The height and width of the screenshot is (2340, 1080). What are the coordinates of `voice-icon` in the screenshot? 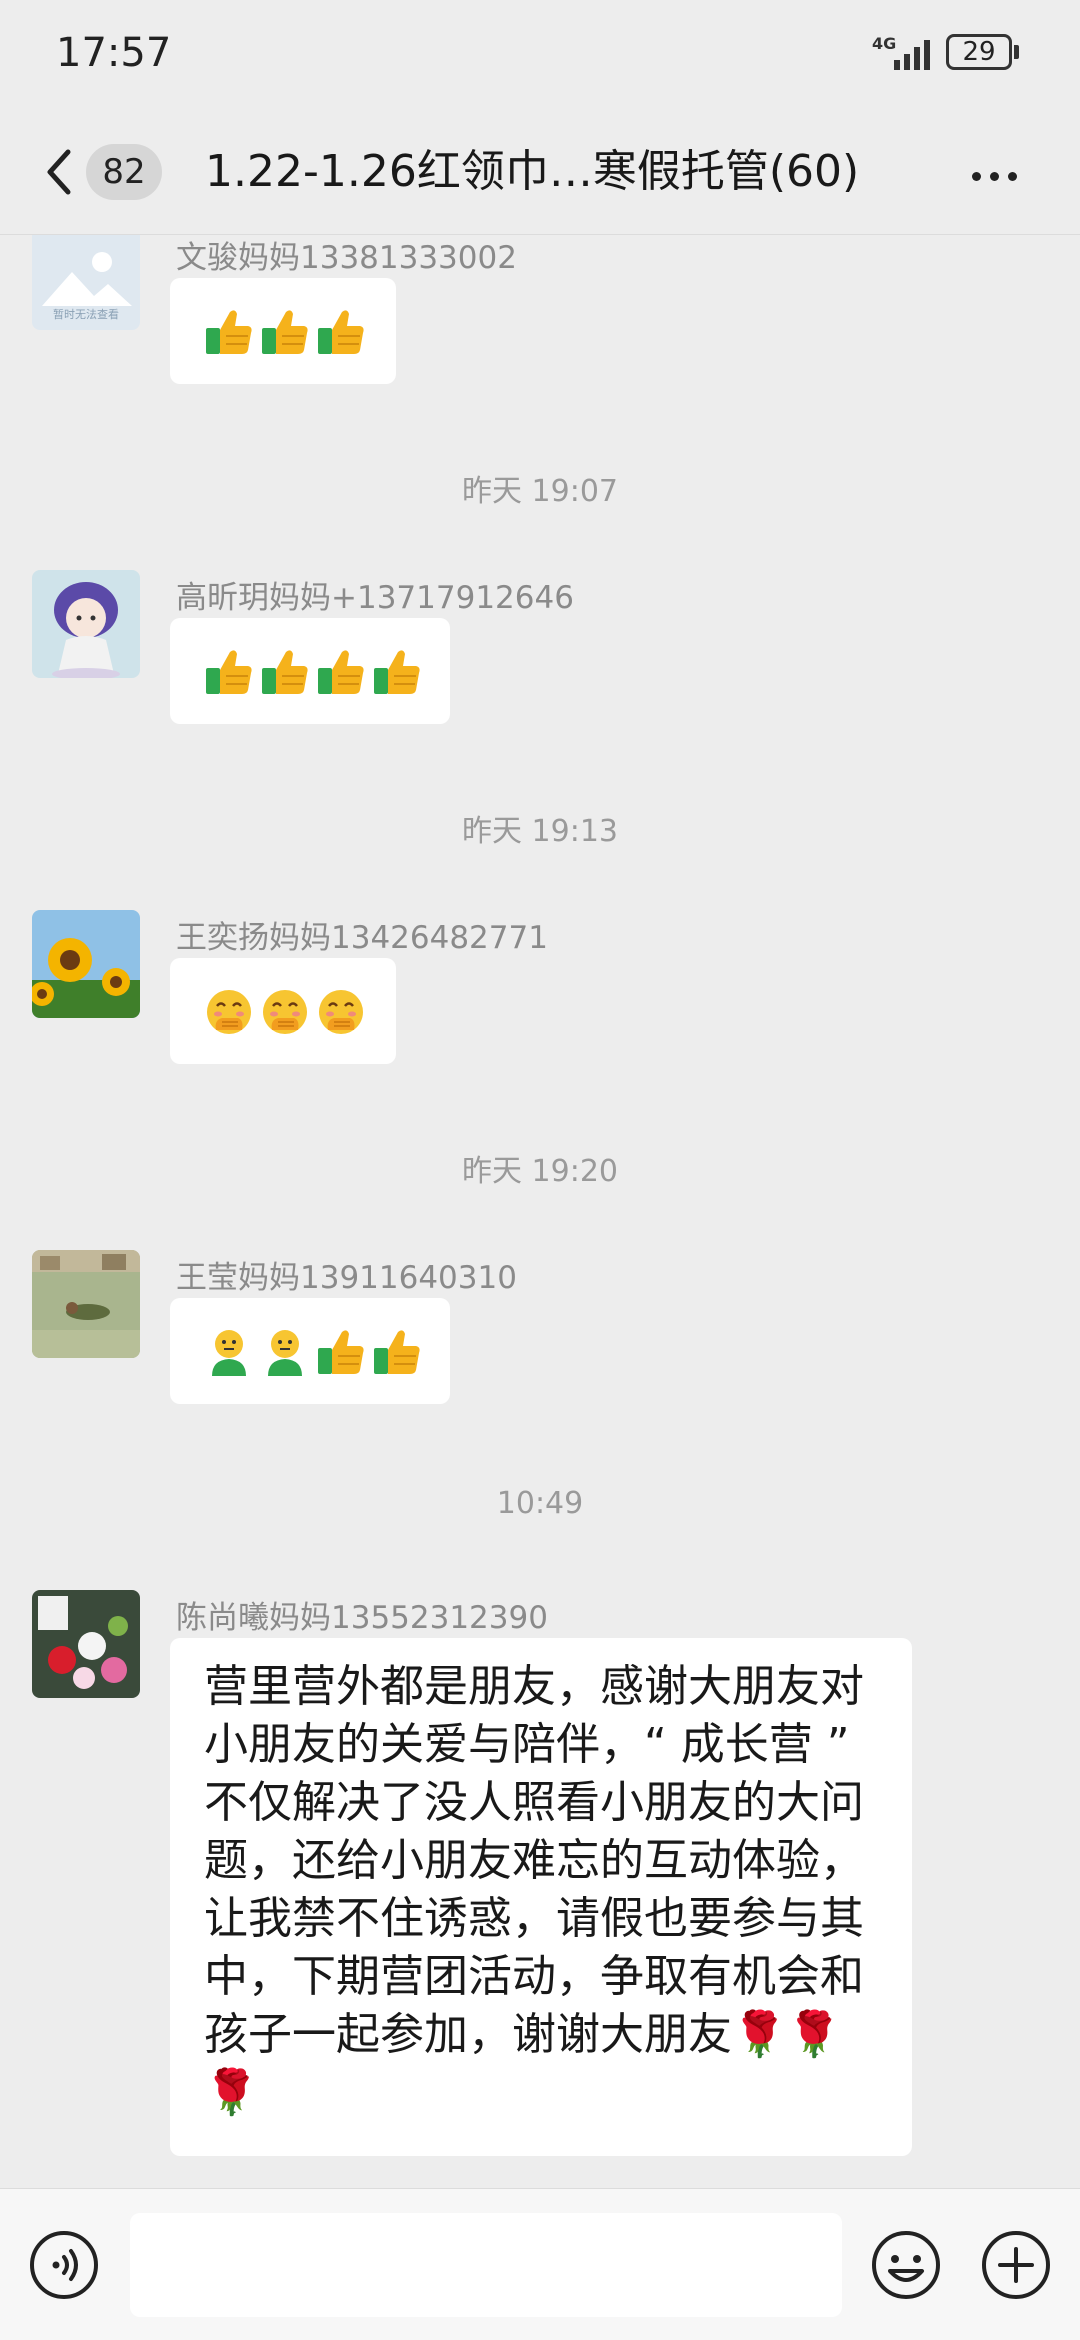 It's located at (64, 2265).